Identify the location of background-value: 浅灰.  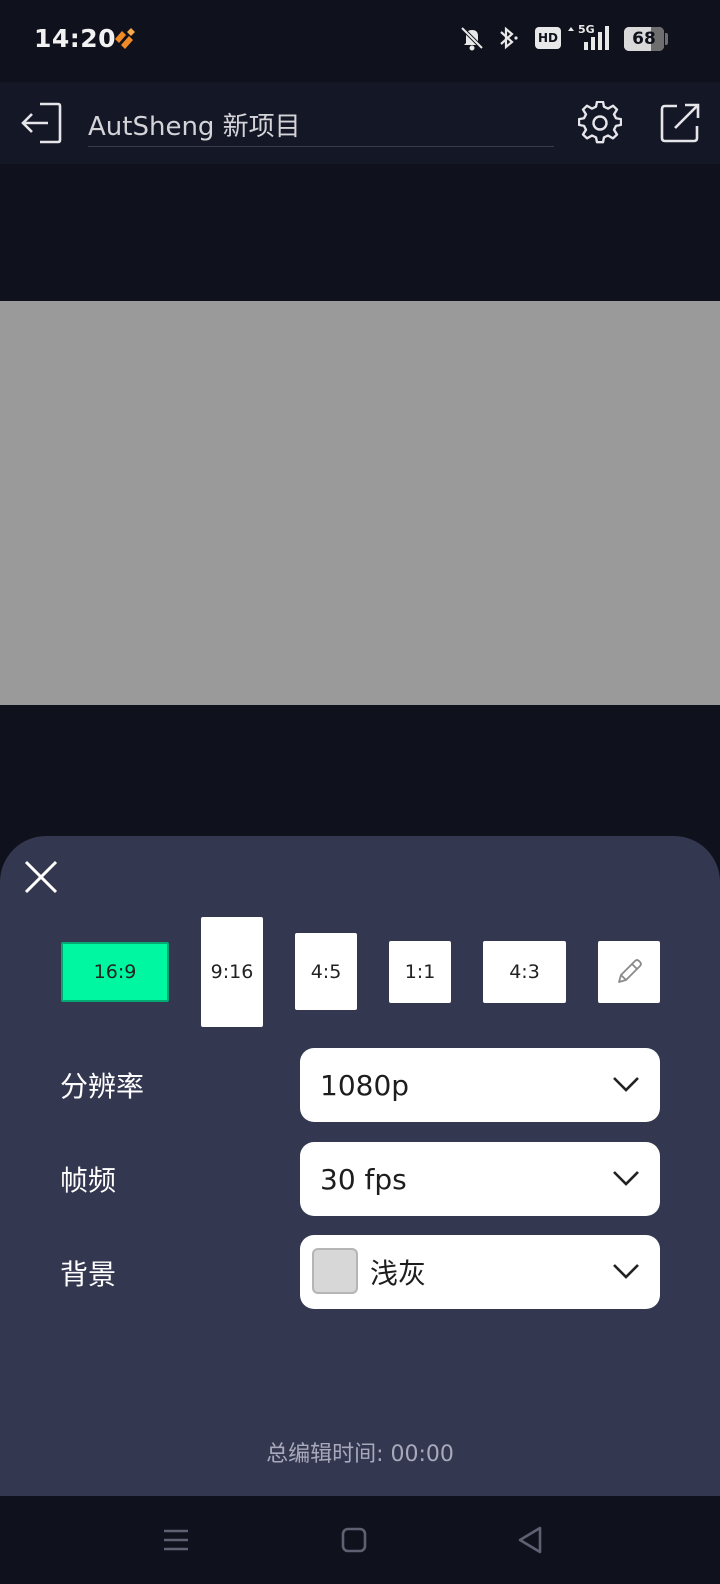
(398, 1273).